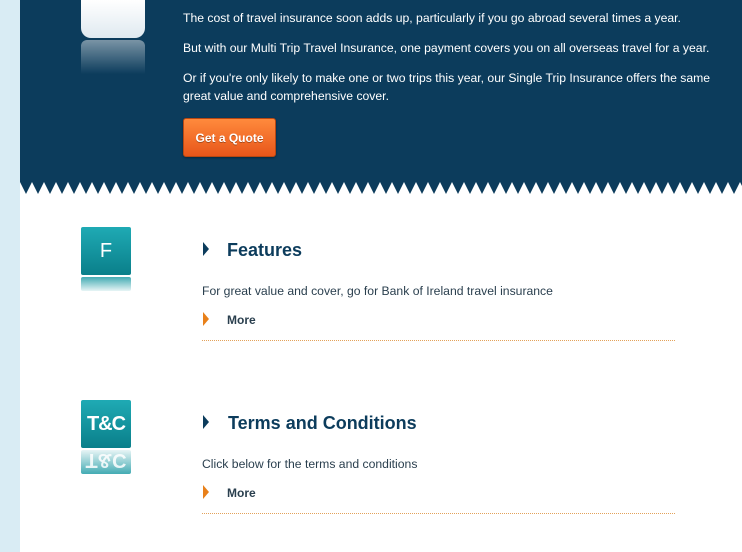 This screenshot has width=742, height=552. I want to click on terms-icon-tile: T&C, so click(106, 424).